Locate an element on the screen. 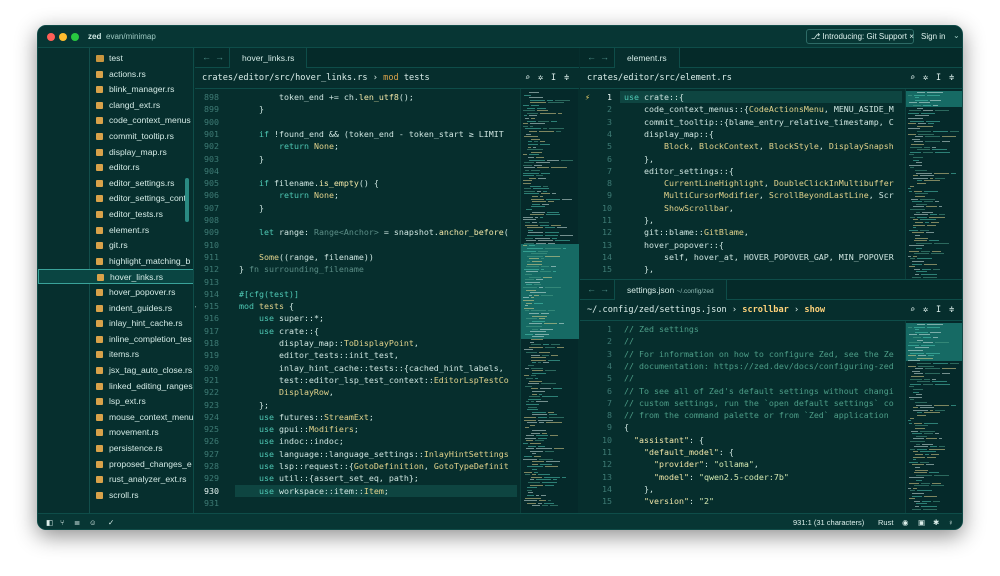  file-item: hover_popover.rs is located at coordinates (115, 292).